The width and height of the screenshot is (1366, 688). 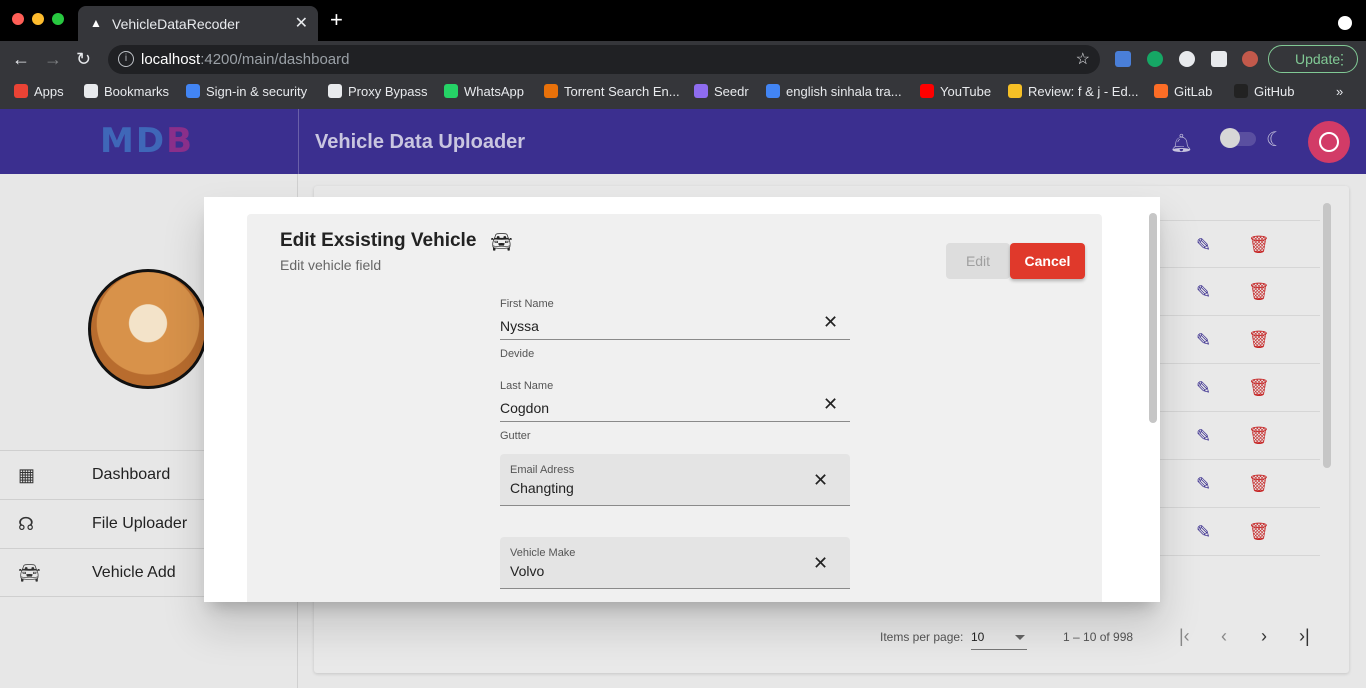 I want to click on field-label: Email Adress, so click(x=542, y=470).